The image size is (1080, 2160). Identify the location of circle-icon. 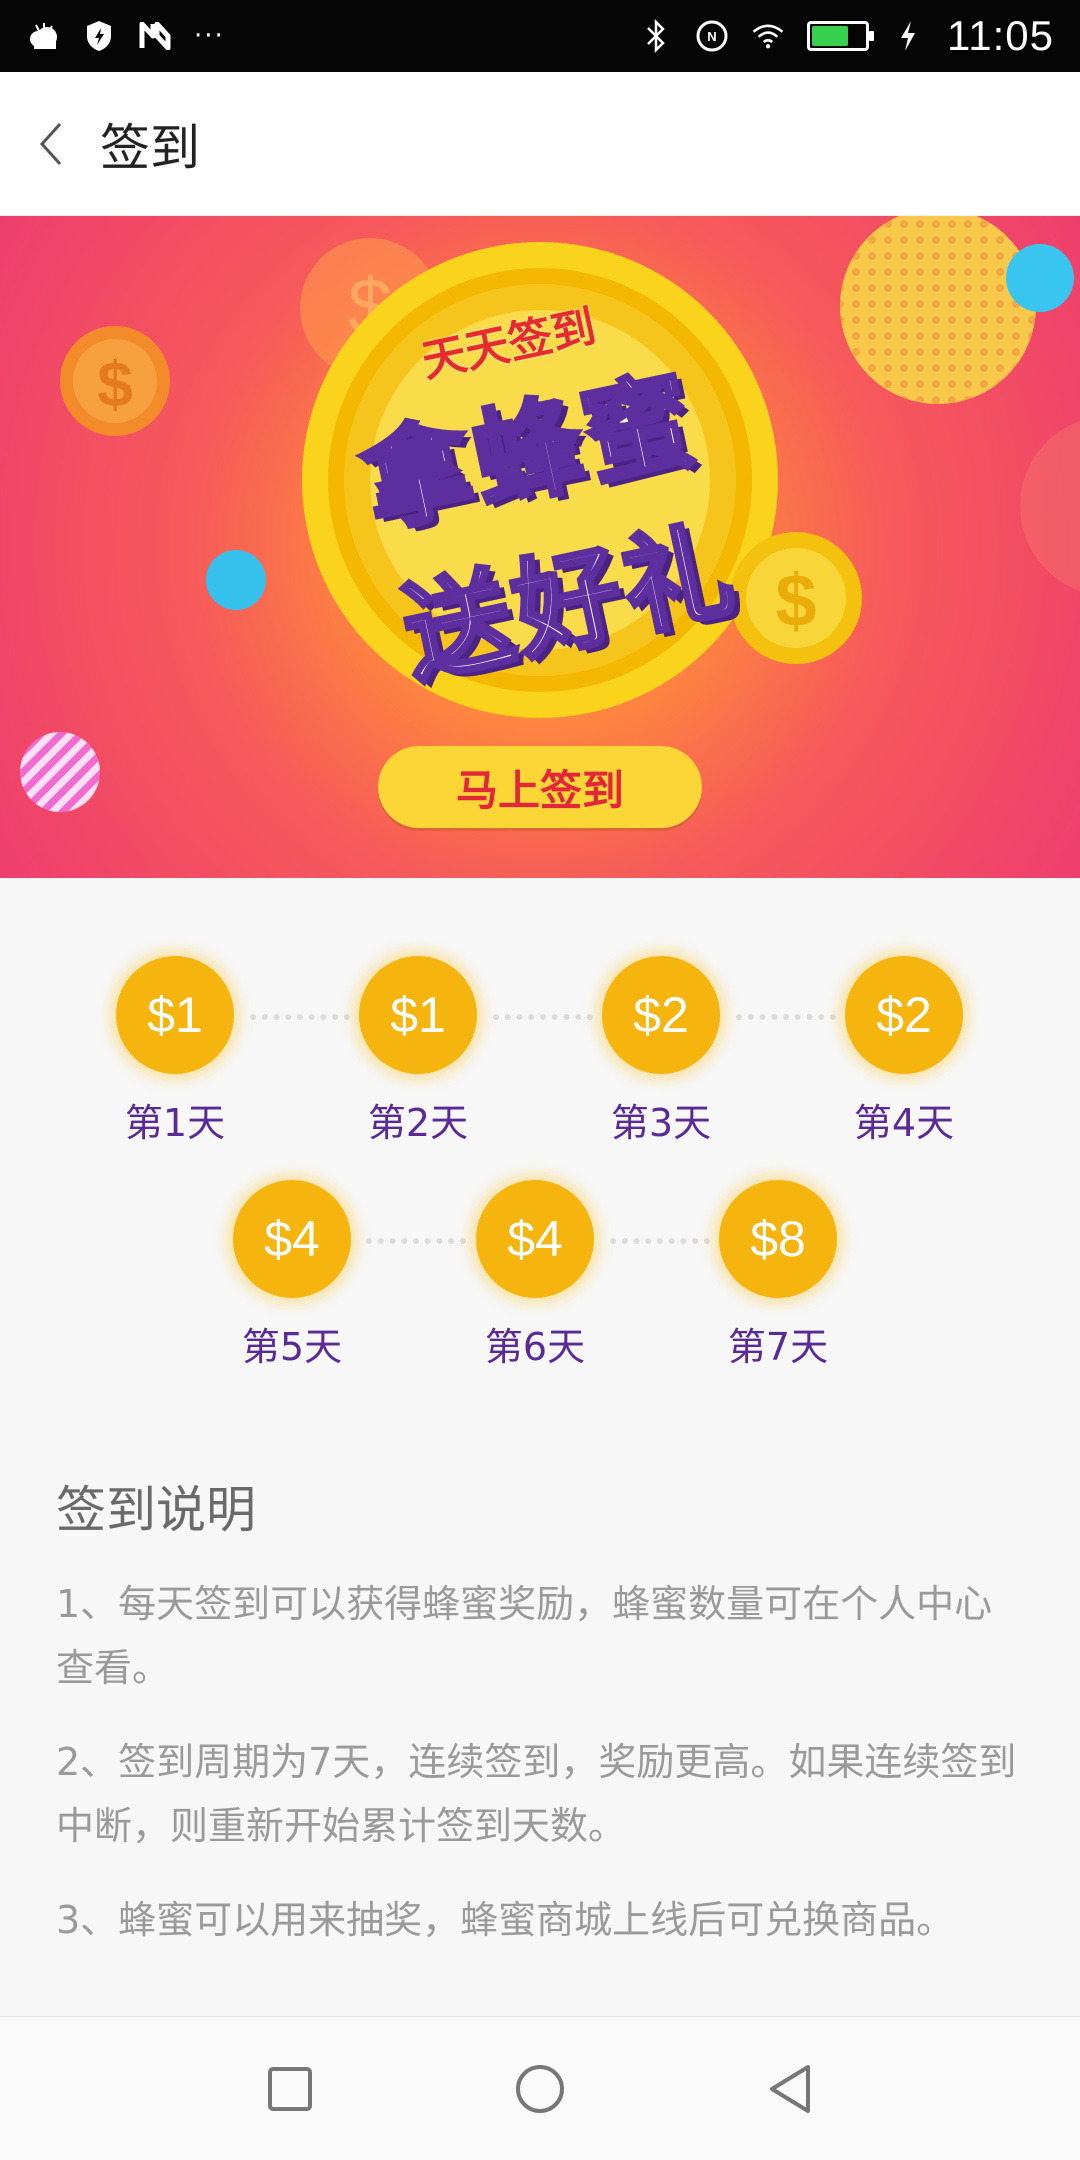
(540, 2088).